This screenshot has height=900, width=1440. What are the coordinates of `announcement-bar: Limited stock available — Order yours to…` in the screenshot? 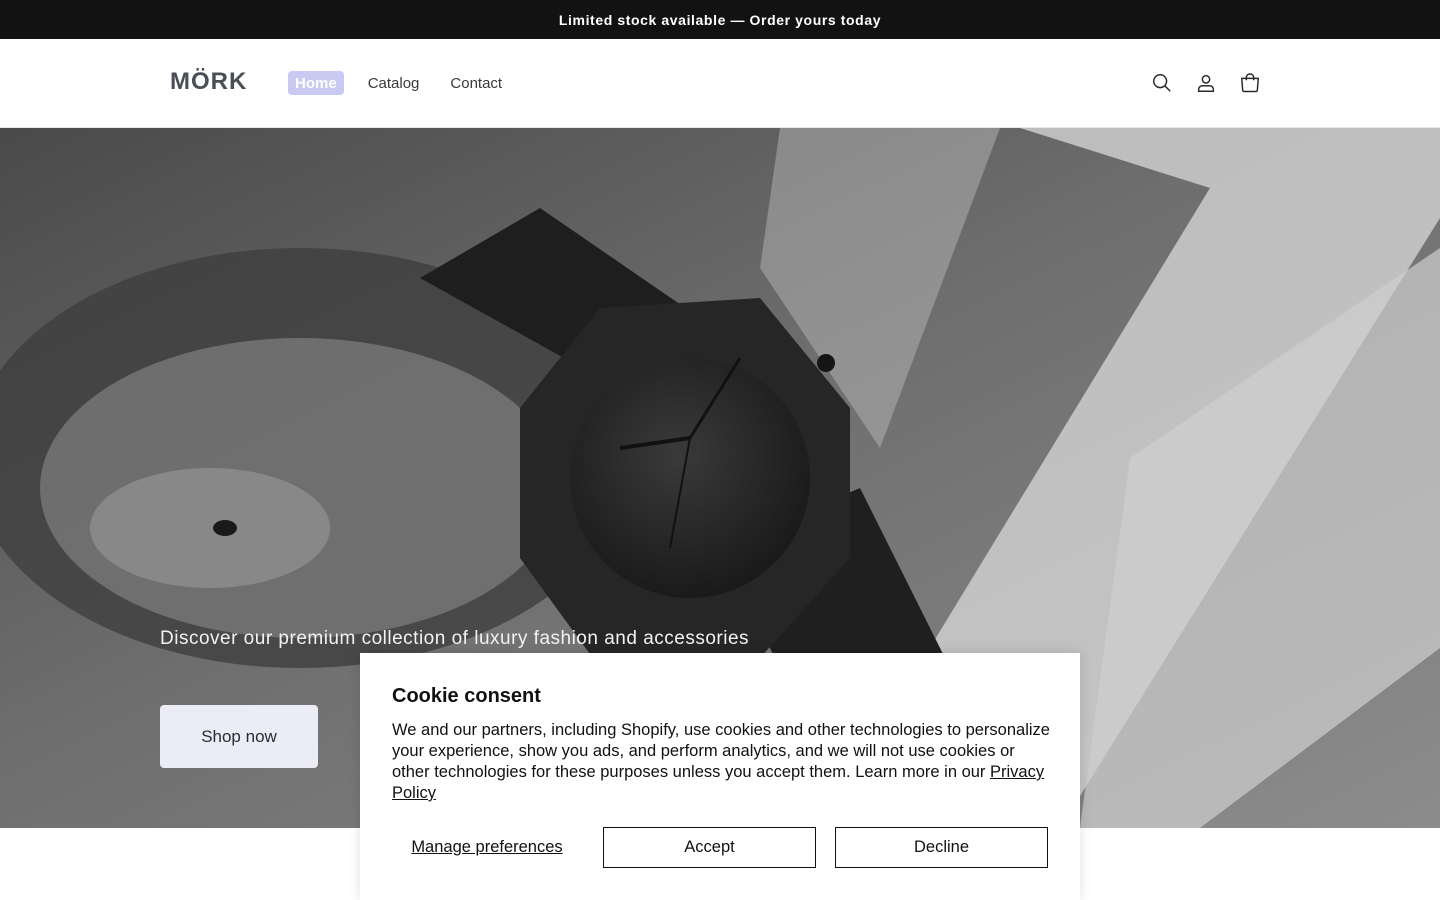 It's located at (720, 19).